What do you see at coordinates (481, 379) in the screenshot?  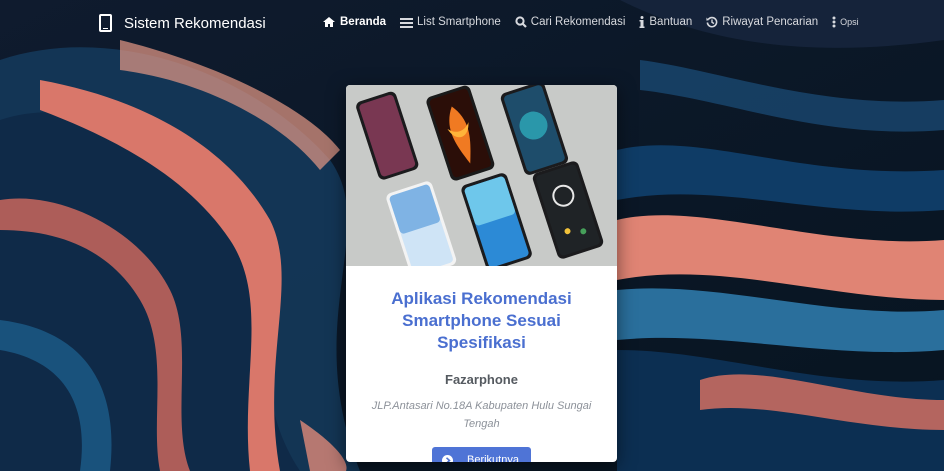 I see `card-subtitle: Fazarphone` at bounding box center [481, 379].